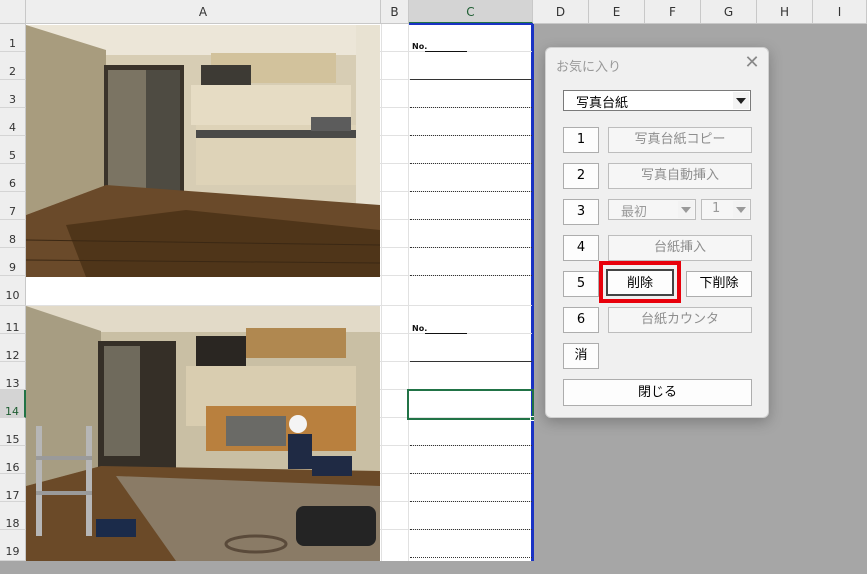  Describe the element at coordinates (673, 12) in the screenshot. I see `column-header-f: F` at that location.